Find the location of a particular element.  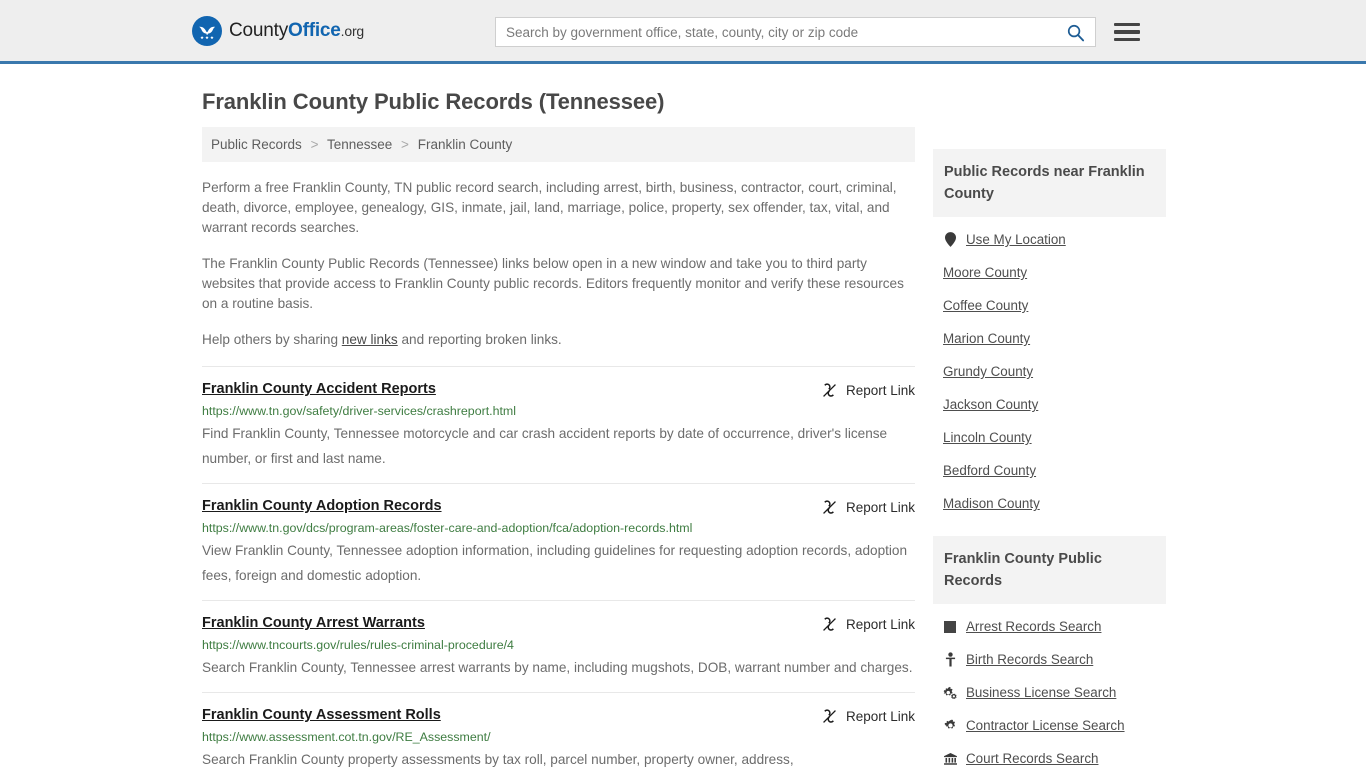

sidebar-item-grundy-county: Grundy County is located at coordinates (1049, 371).